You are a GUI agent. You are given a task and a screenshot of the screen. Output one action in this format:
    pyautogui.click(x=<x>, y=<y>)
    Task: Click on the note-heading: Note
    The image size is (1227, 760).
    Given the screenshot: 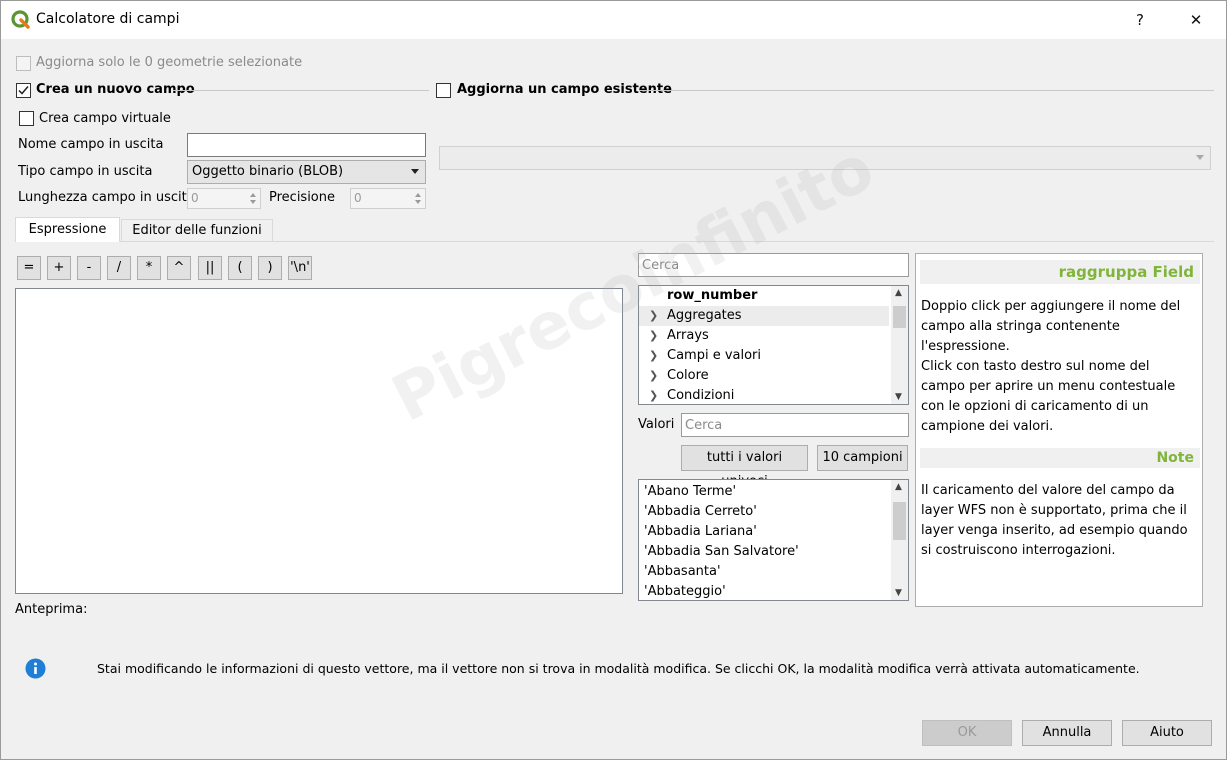 What is the action you would take?
    pyautogui.click(x=1060, y=458)
    